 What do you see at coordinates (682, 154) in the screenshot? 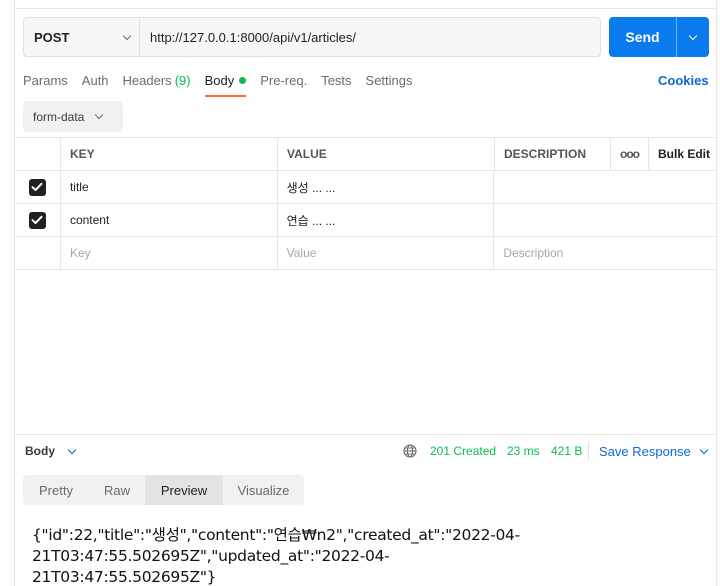
I see `bulk-edit-button: Bulk Edit` at bounding box center [682, 154].